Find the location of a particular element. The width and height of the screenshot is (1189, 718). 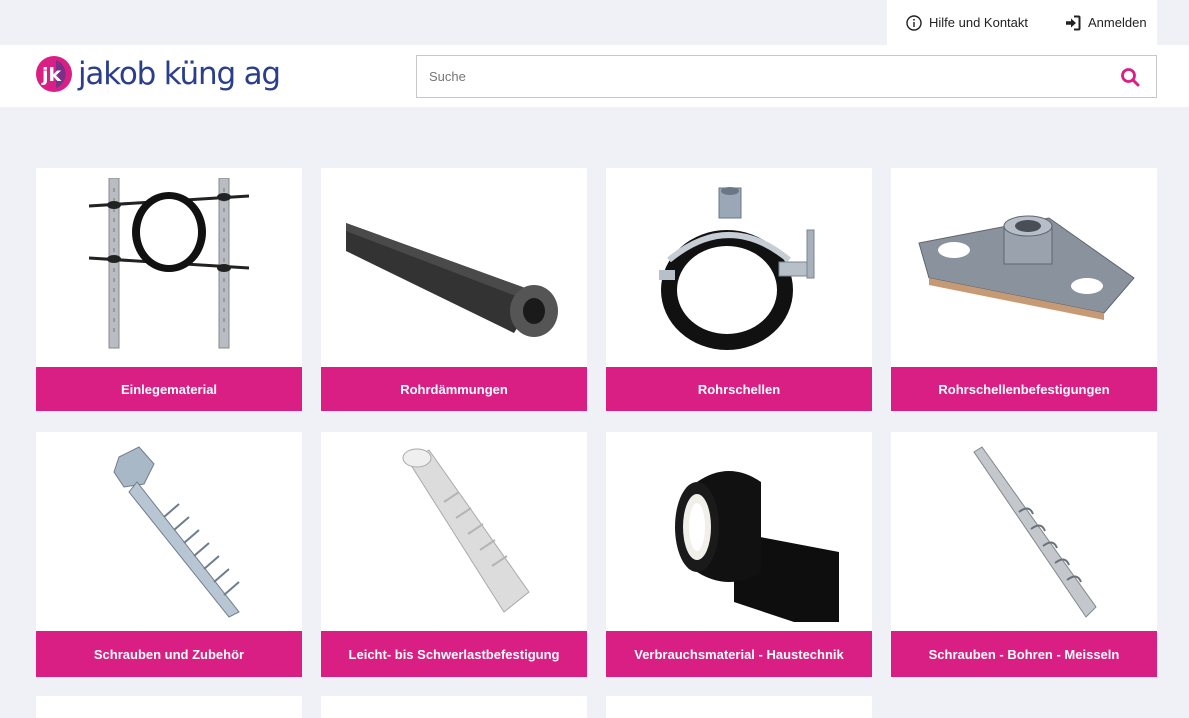

site-header: jk jakob küng ag is located at coordinates (594, 76).